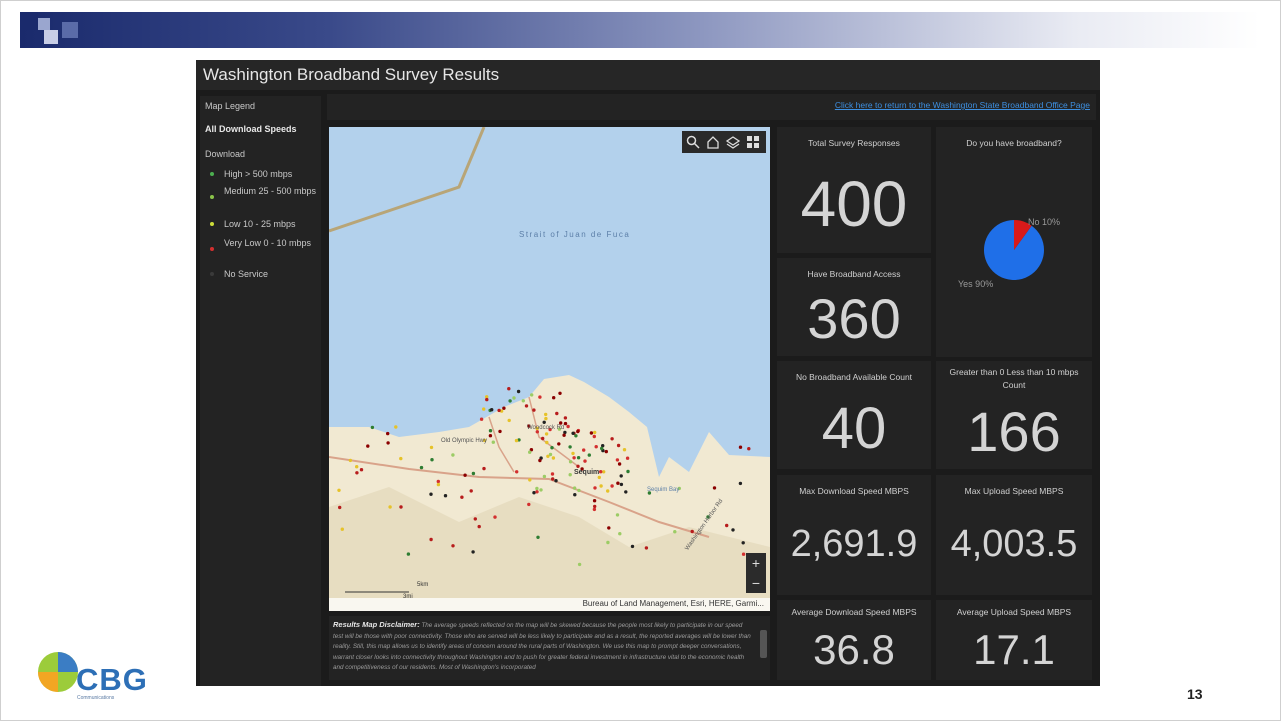 Image resolution: width=1281 pixels, height=721 pixels. Describe the element at coordinates (693, 142) in the screenshot. I see `search-icon` at that location.